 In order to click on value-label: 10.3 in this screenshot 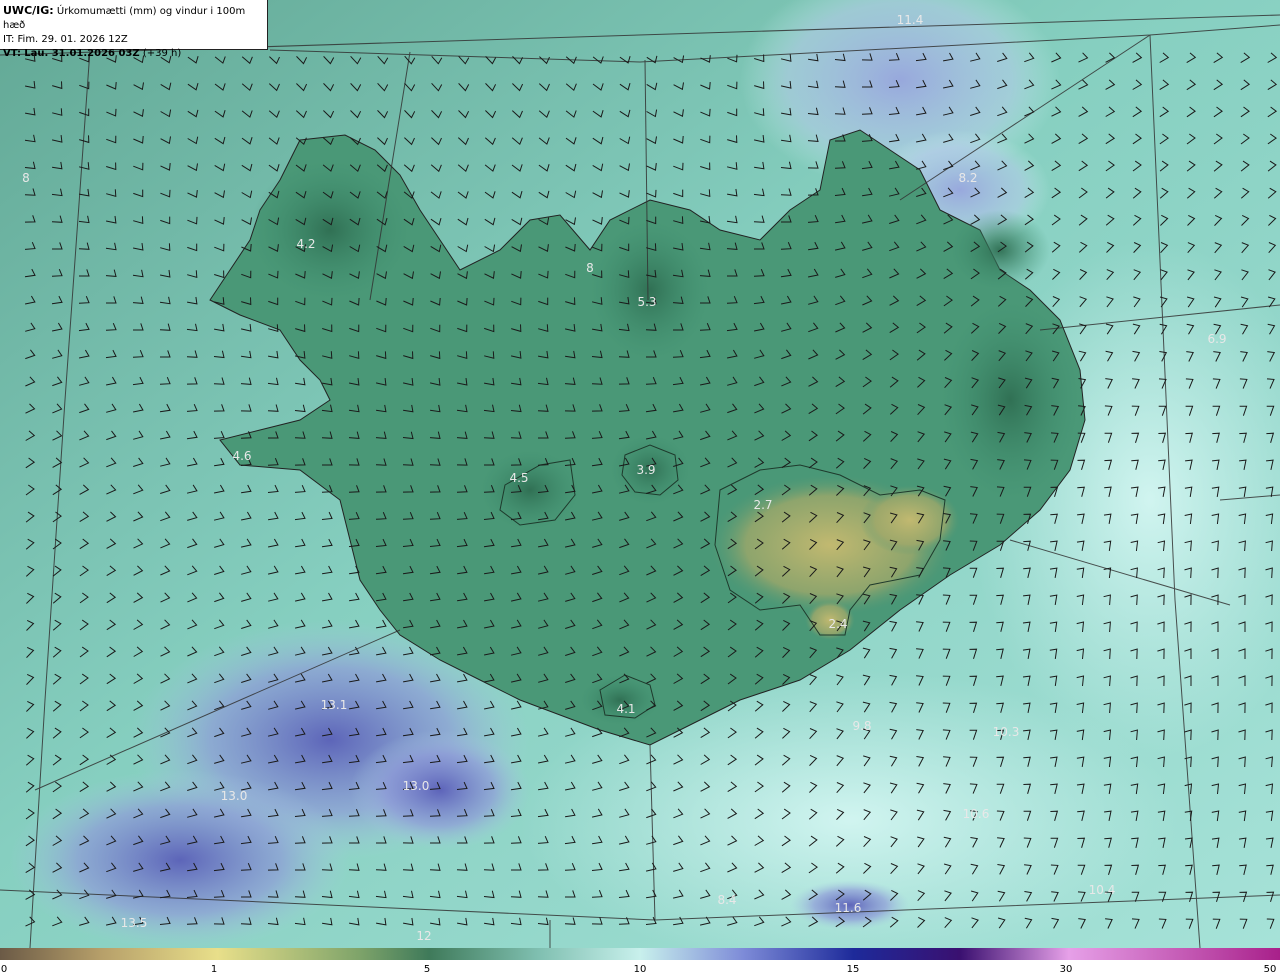, I will do `click(1006, 732)`.